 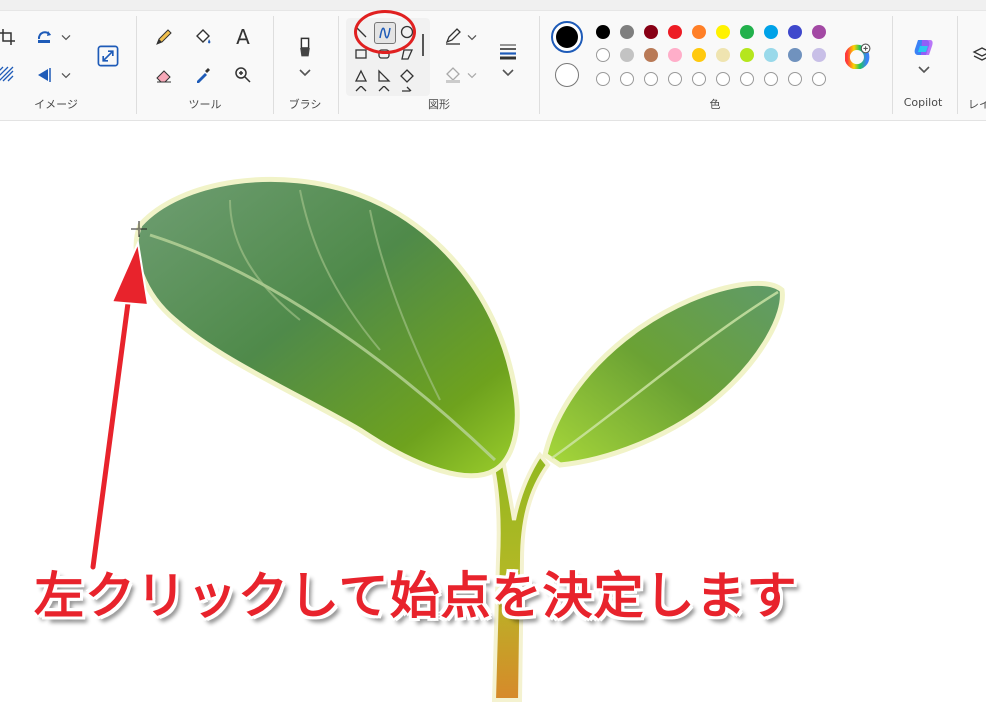 I want to click on eraser-icon, so click(x=164, y=75).